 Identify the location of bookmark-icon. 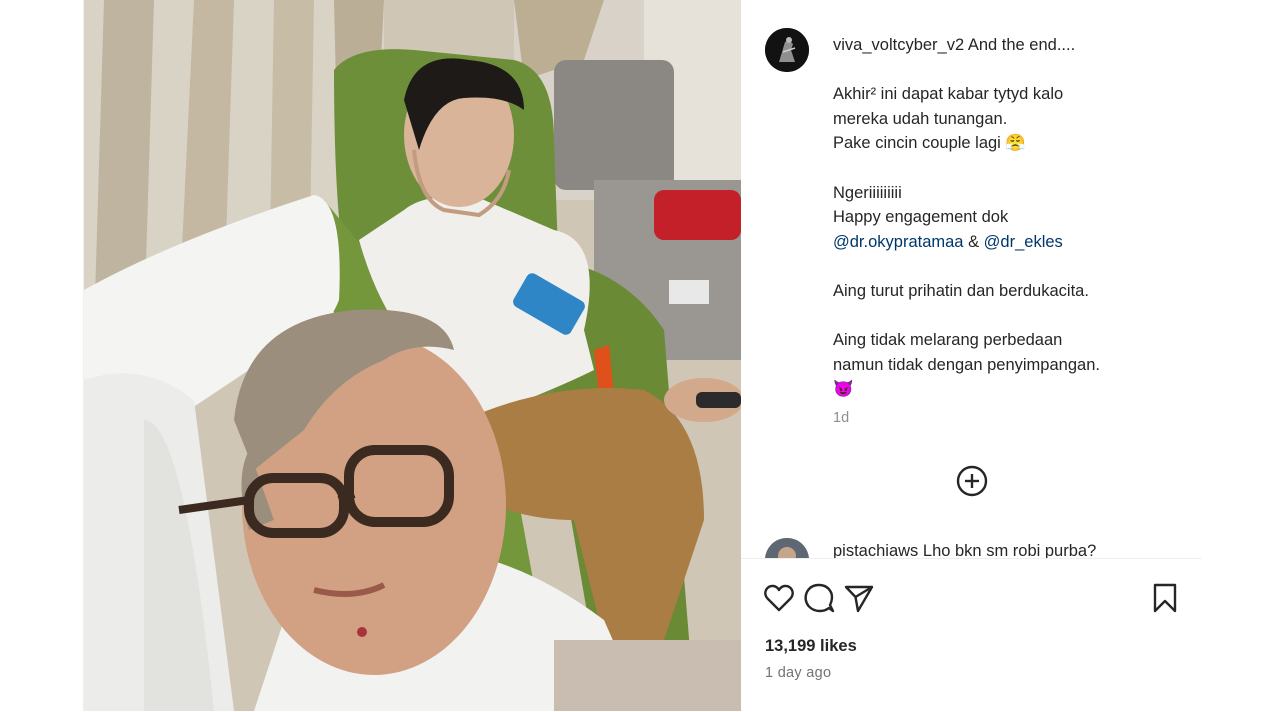
(1165, 598).